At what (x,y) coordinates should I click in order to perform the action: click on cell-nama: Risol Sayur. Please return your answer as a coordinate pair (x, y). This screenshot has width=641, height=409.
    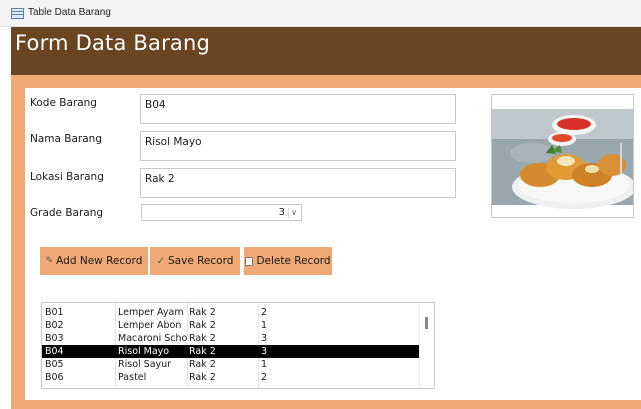
    Looking at the image, I should click on (145, 364).